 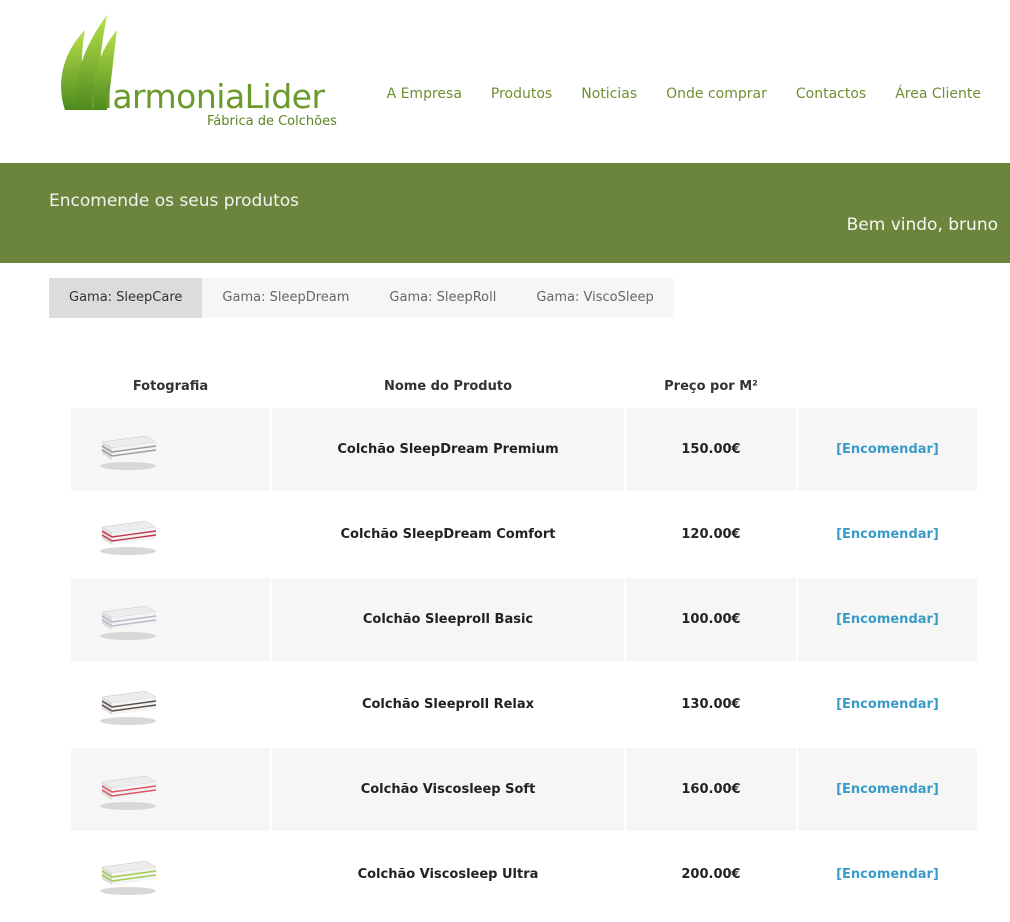 What do you see at coordinates (521, 94) in the screenshot?
I see `nav-item-produtos: Produtos` at bounding box center [521, 94].